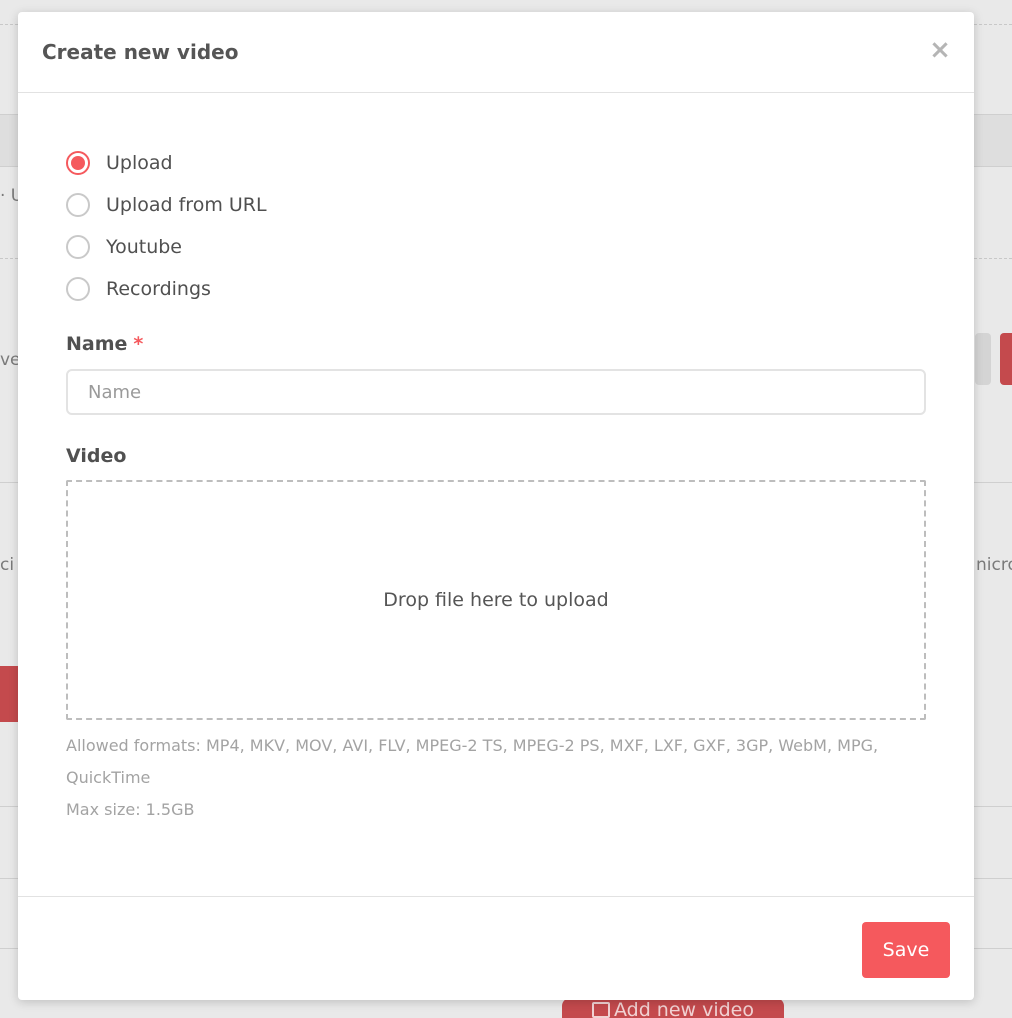 The image size is (1012, 1018). I want to click on radio-label: Upload from URL, so click(186, 205).